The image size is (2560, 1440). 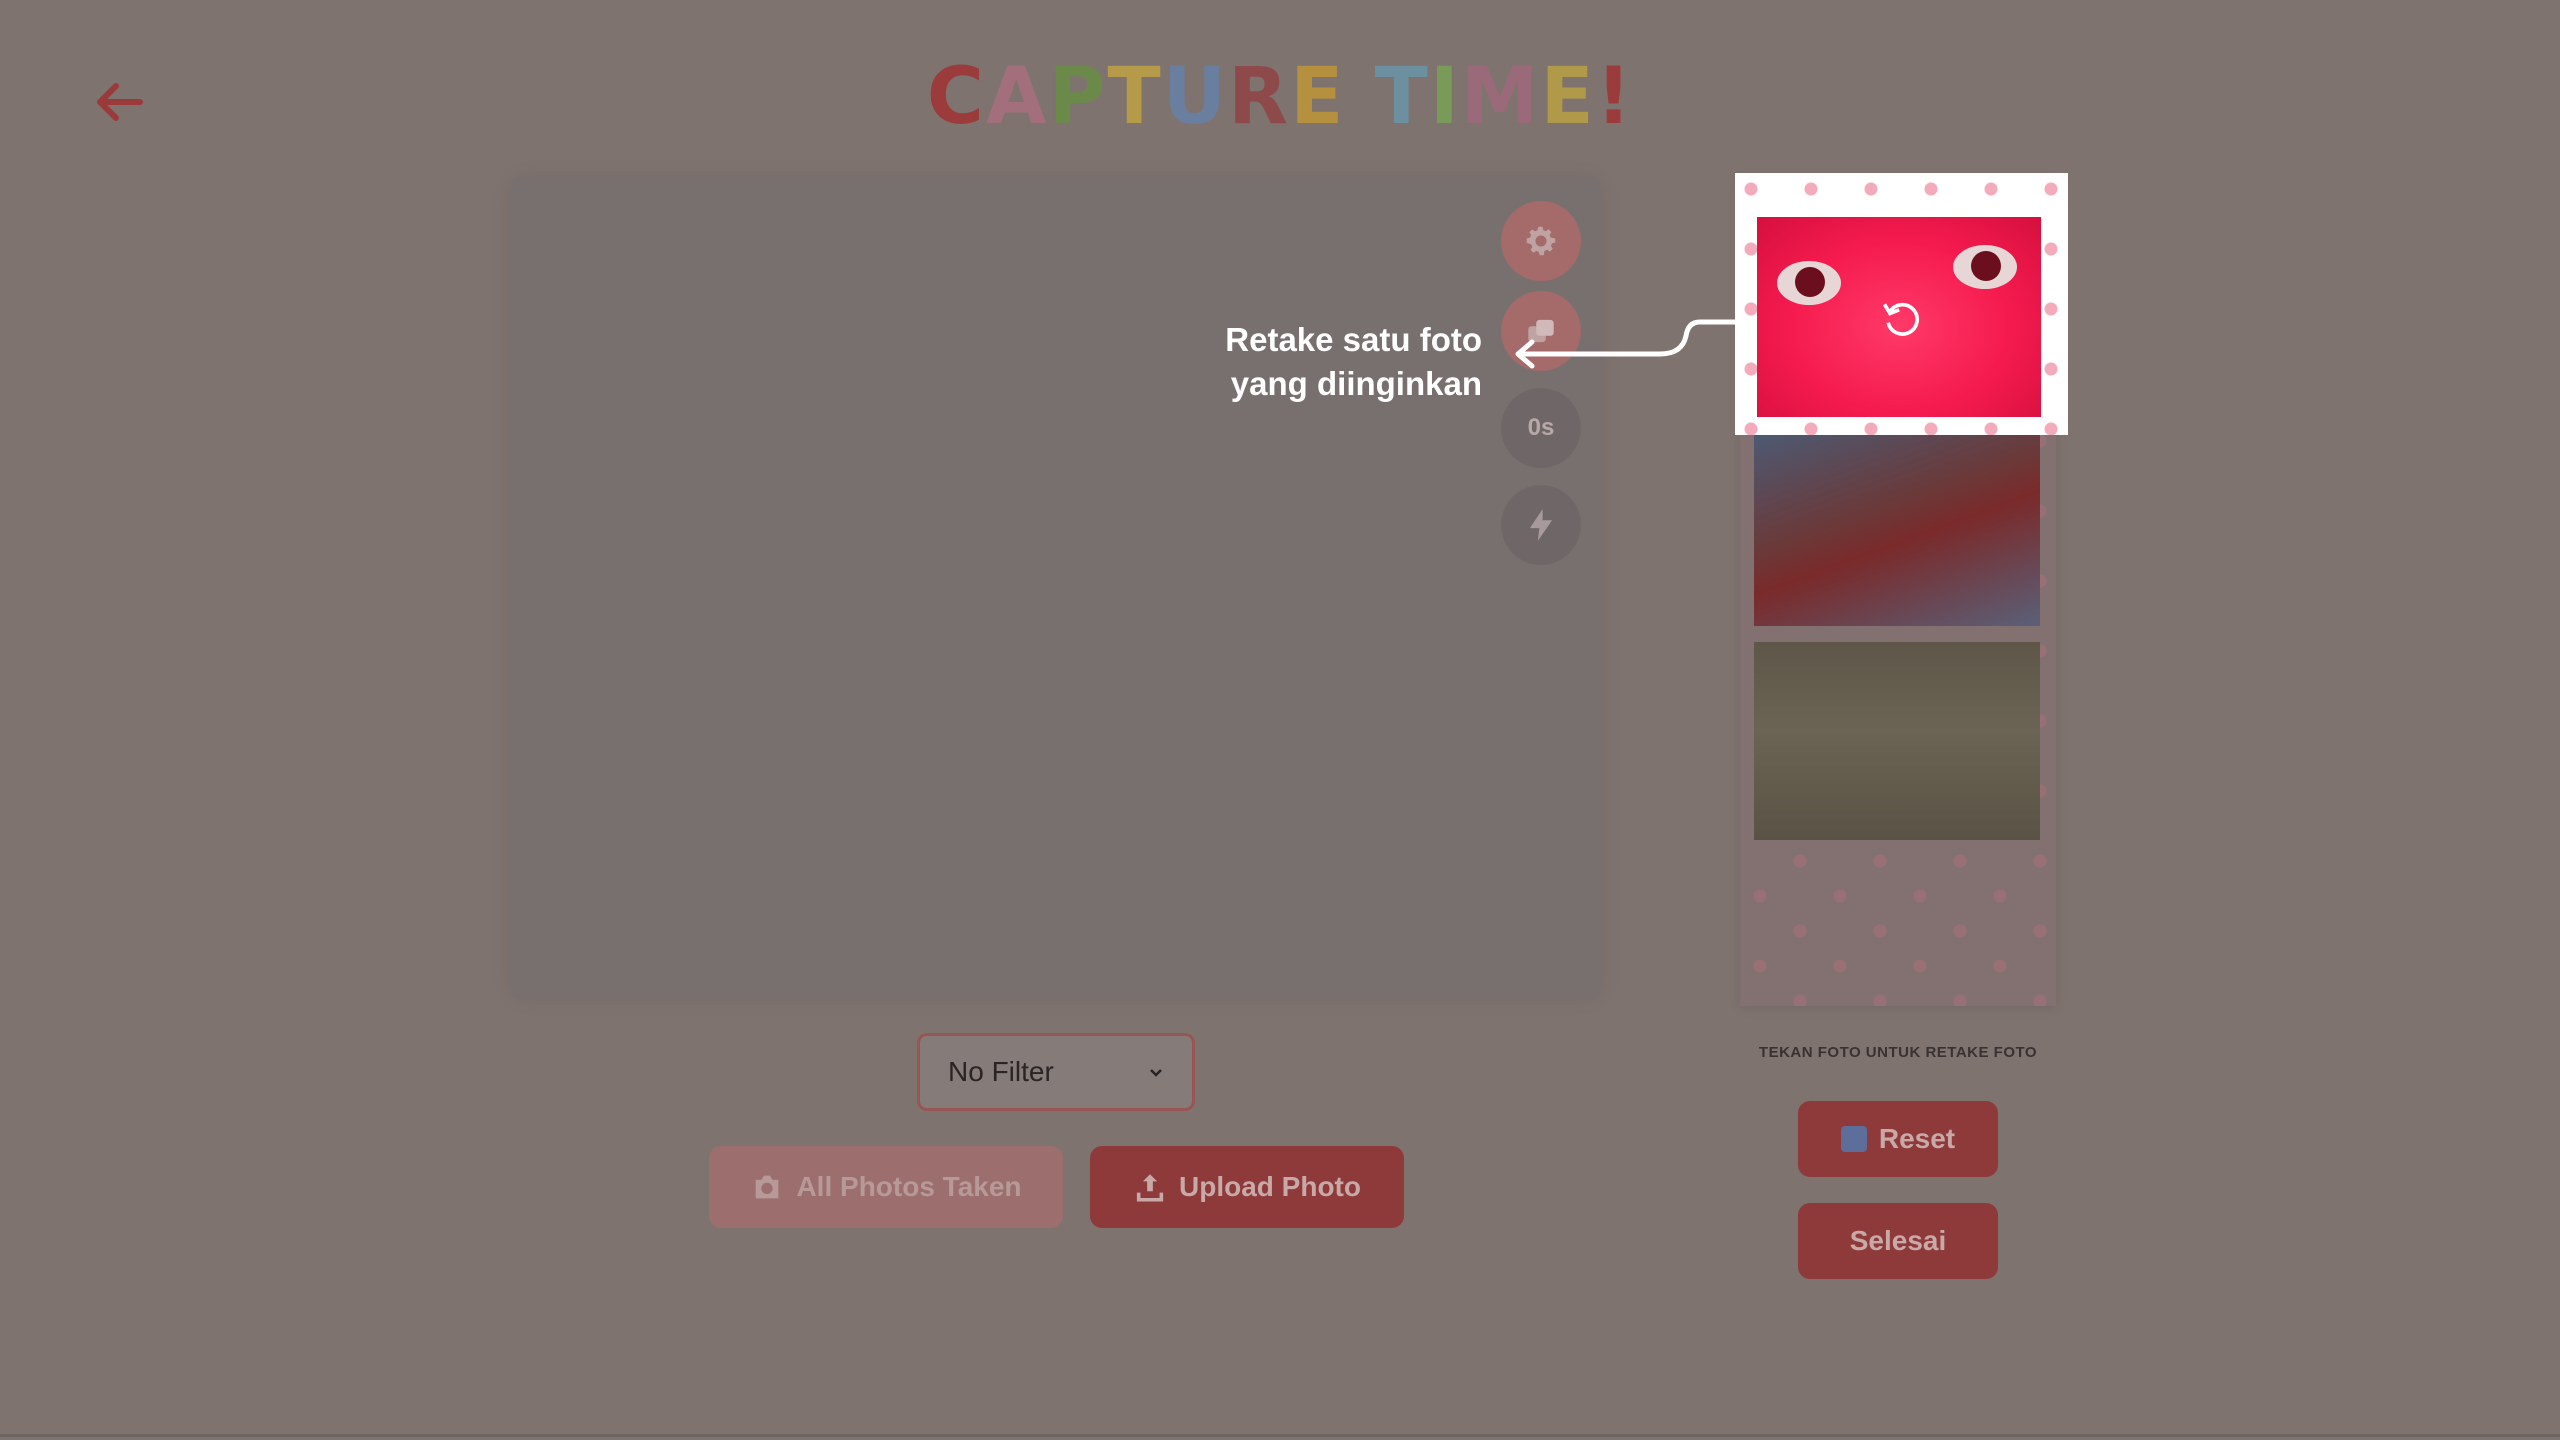 I want to click on reset-icon, so click(x=1853, y=1139).